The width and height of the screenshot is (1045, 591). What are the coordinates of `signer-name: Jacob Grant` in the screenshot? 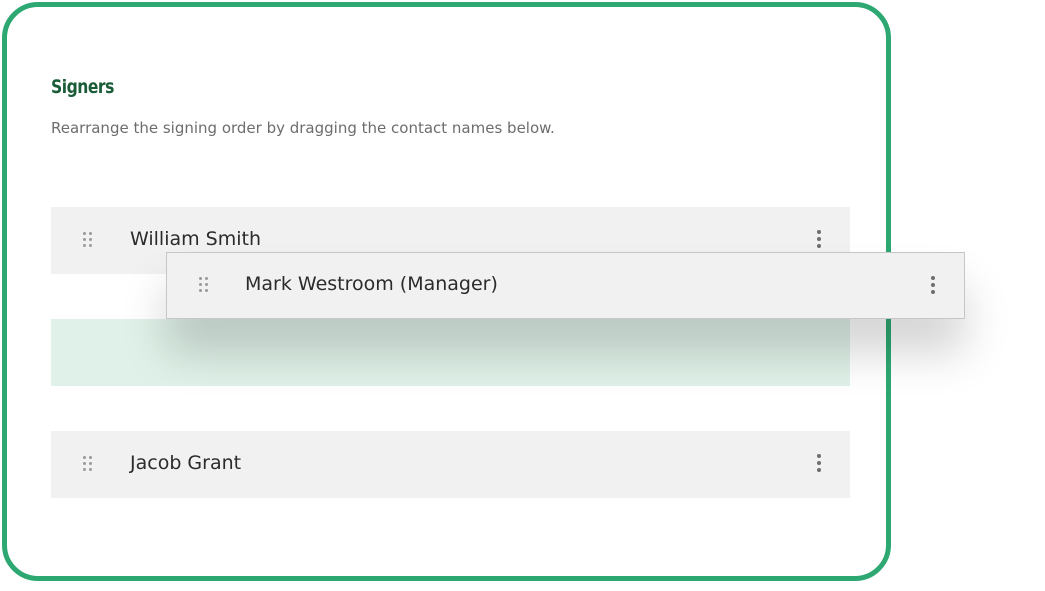 It's located at (186, 463).